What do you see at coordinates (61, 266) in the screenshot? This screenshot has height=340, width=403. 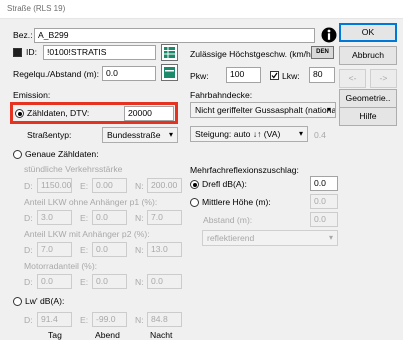 I see `motorrad-label: Motorradanteil (%):` at bounding box center [61, 266].